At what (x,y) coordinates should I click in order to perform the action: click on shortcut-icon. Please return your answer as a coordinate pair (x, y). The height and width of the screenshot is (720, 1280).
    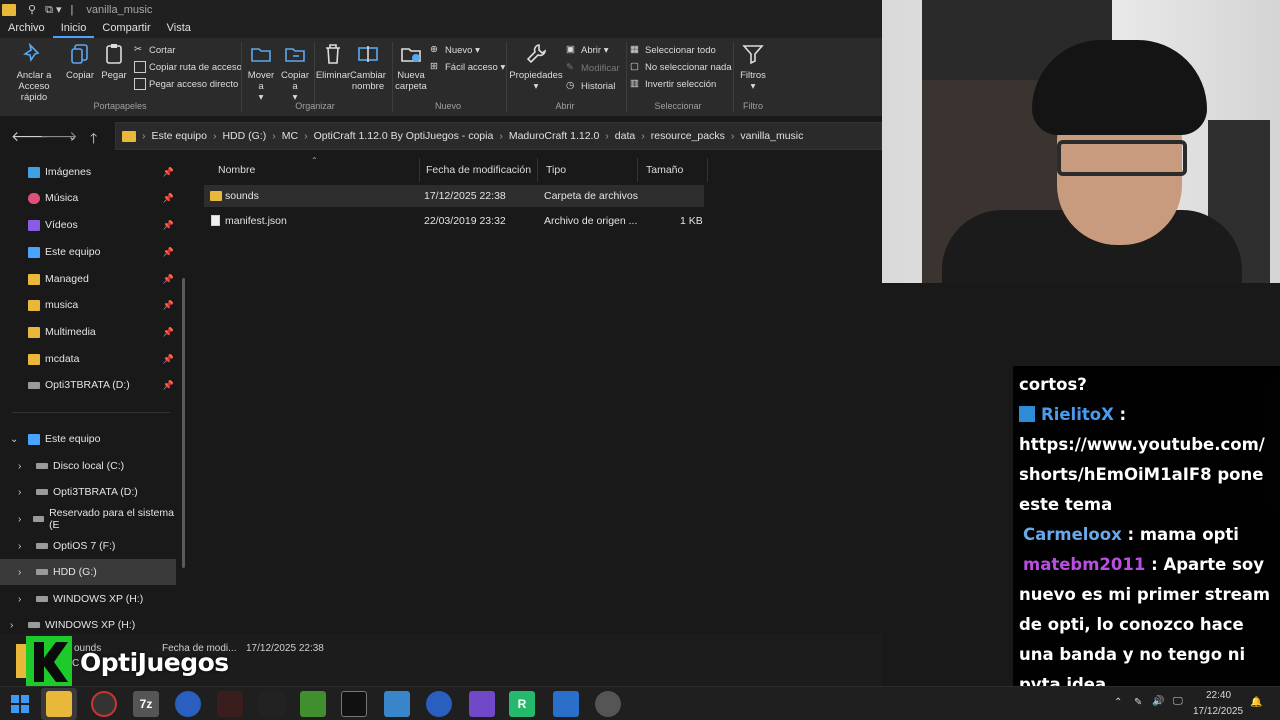
    Looking at the image, I should click on (140, 84).